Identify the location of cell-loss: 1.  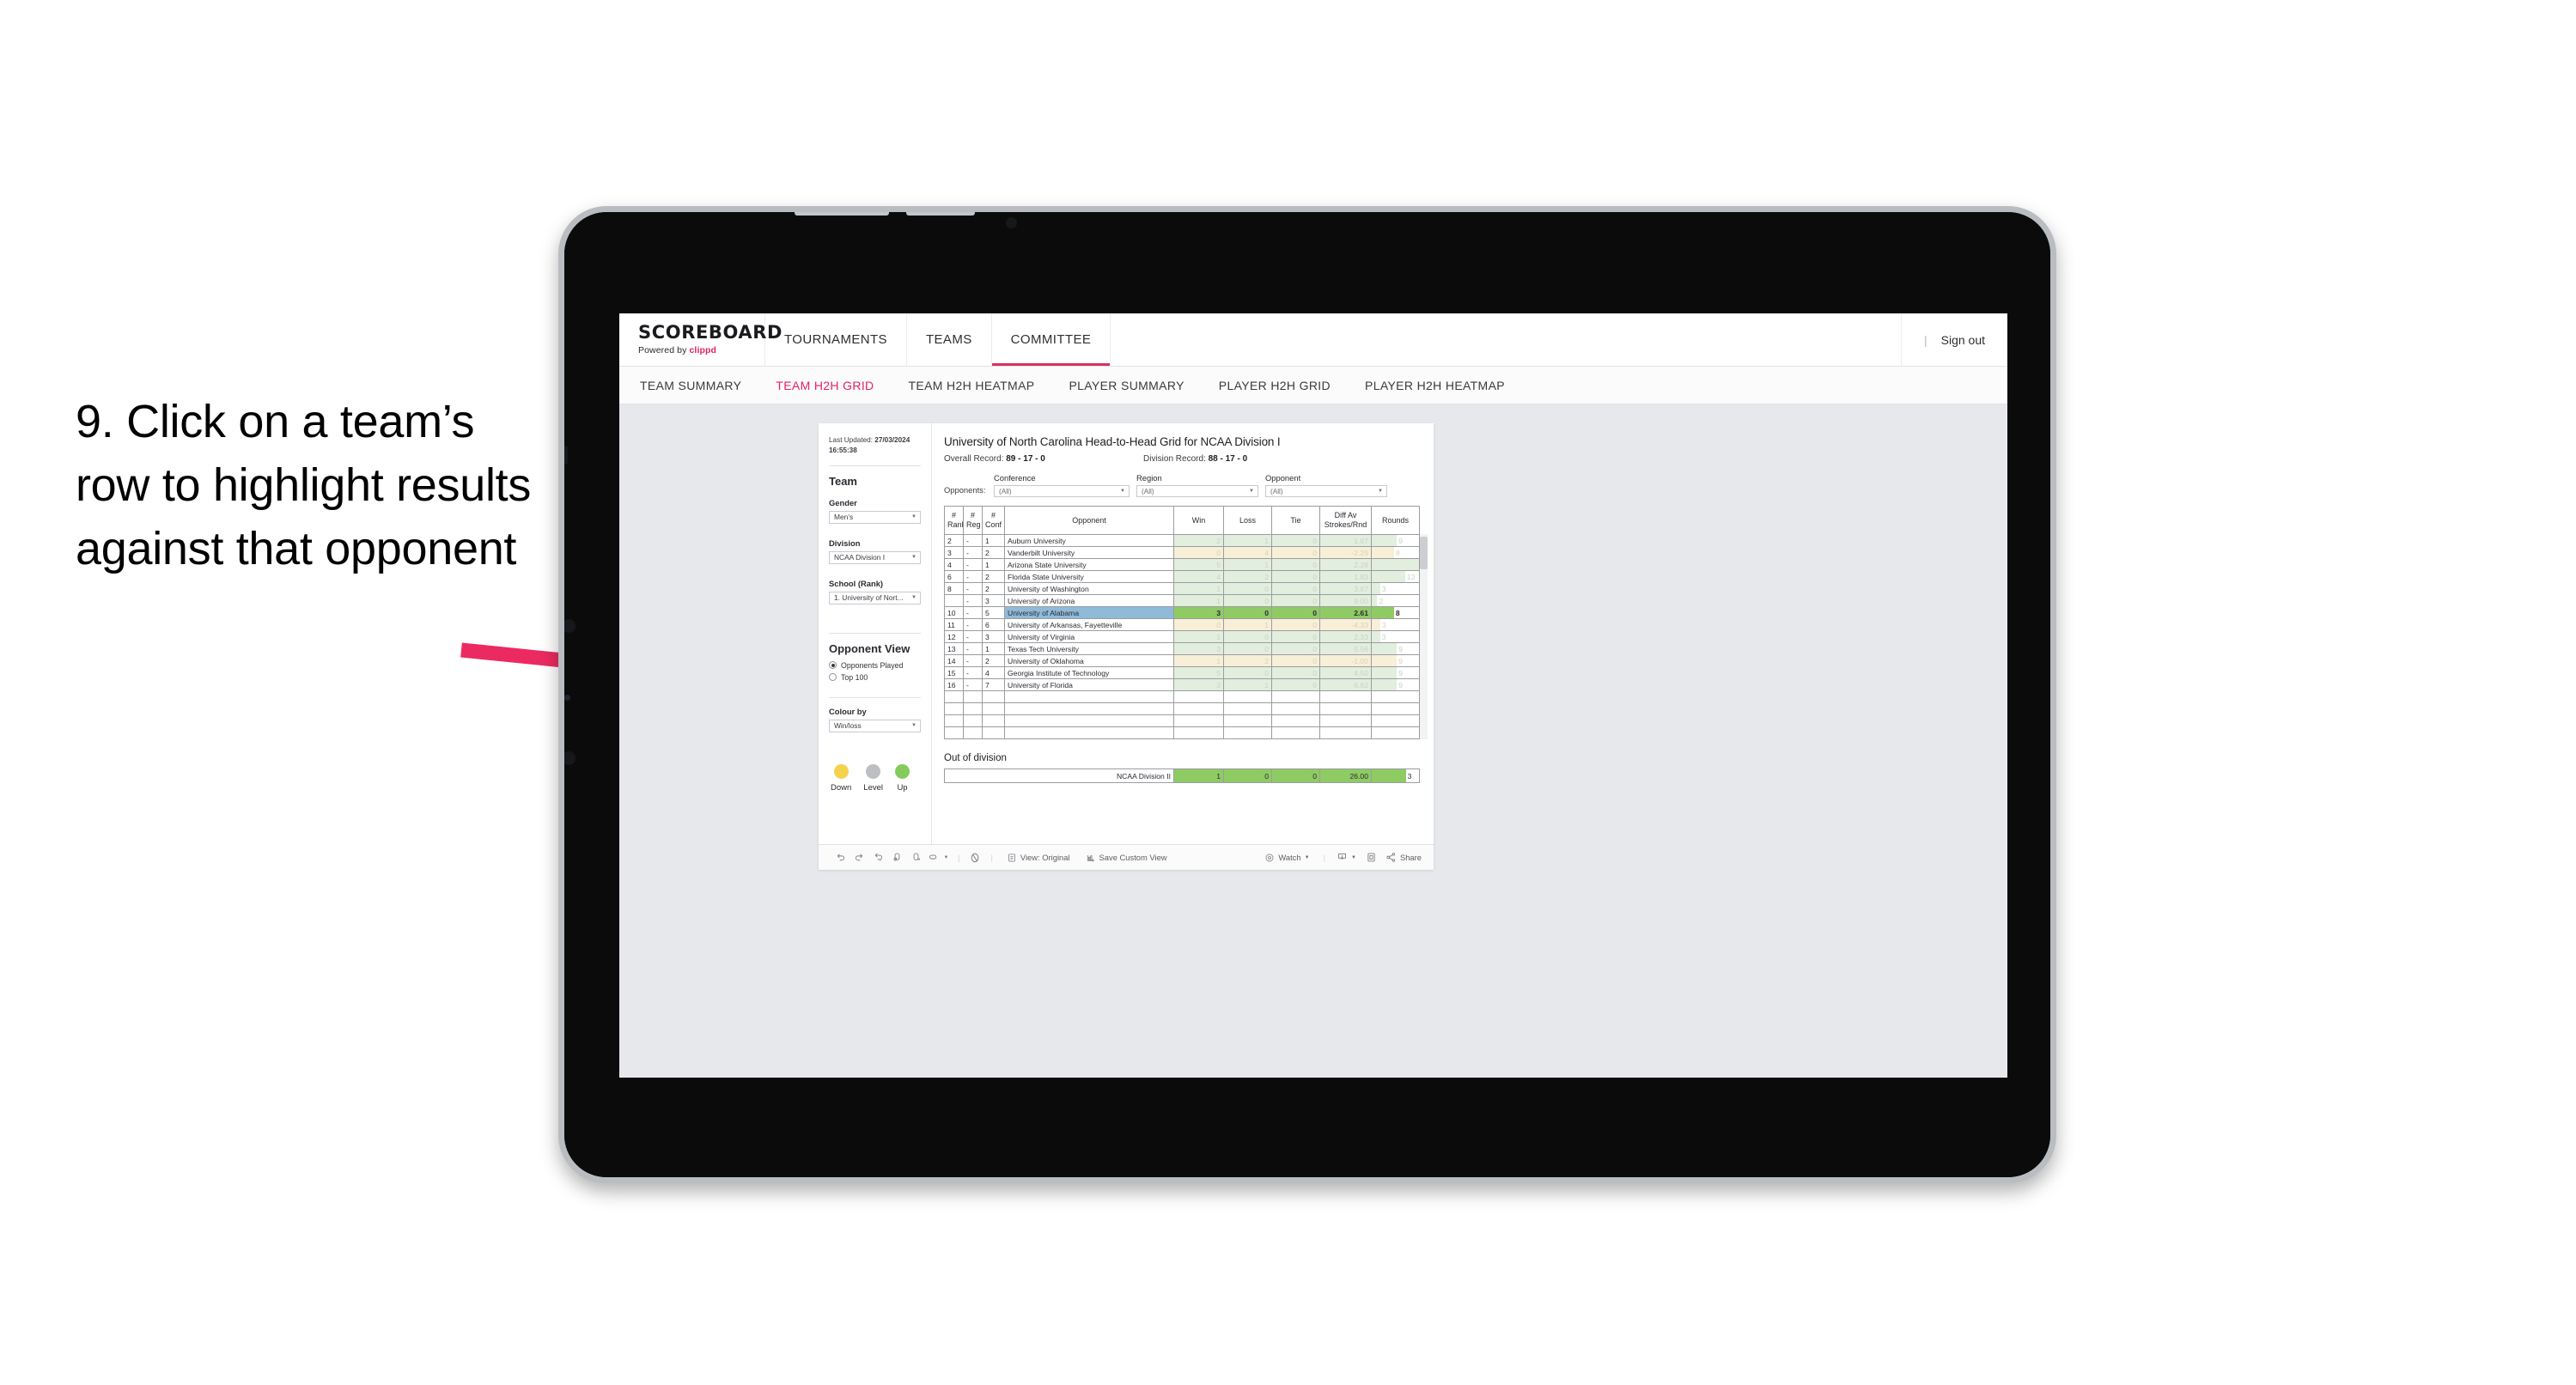
(1247, 564).